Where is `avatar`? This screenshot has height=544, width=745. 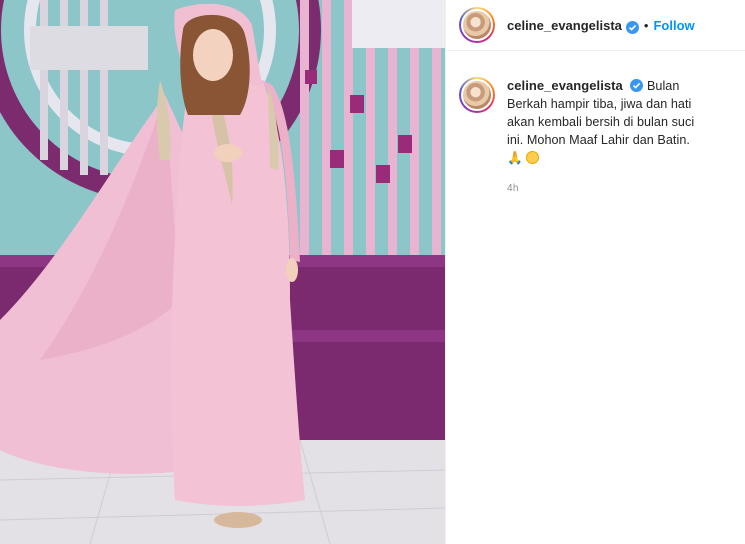
avatar is located at coordinates (477, 25).